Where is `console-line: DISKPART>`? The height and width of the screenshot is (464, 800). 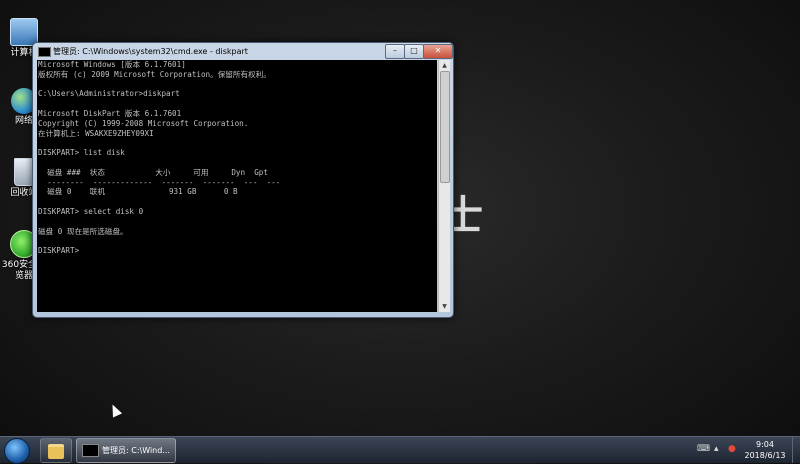 console-line: DISKPART> is located at coordinates (59, 251).